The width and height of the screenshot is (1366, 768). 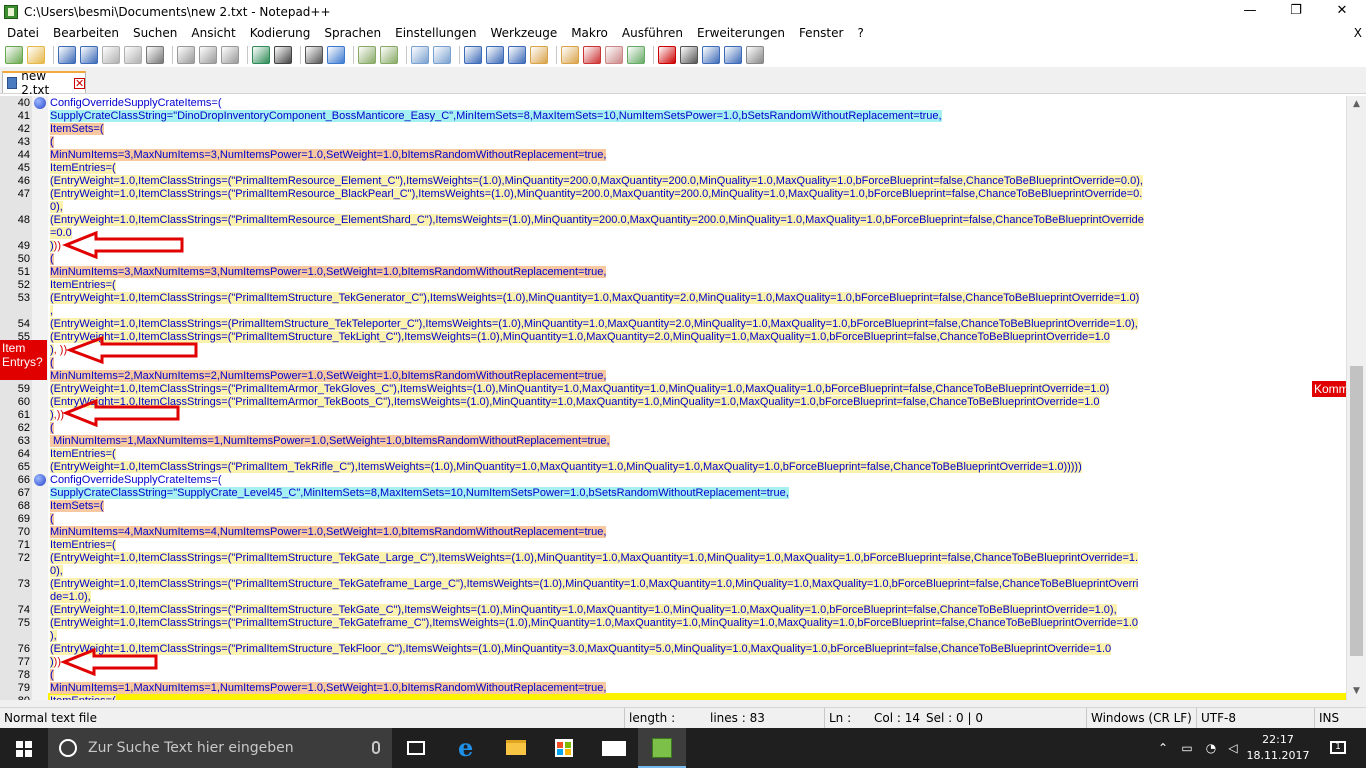 What do you see at coordinates (1278, 748) in the screenshot?
I see `taskbar-clock: 22:17 18.11.2017` at bounding box center [1278, 748].